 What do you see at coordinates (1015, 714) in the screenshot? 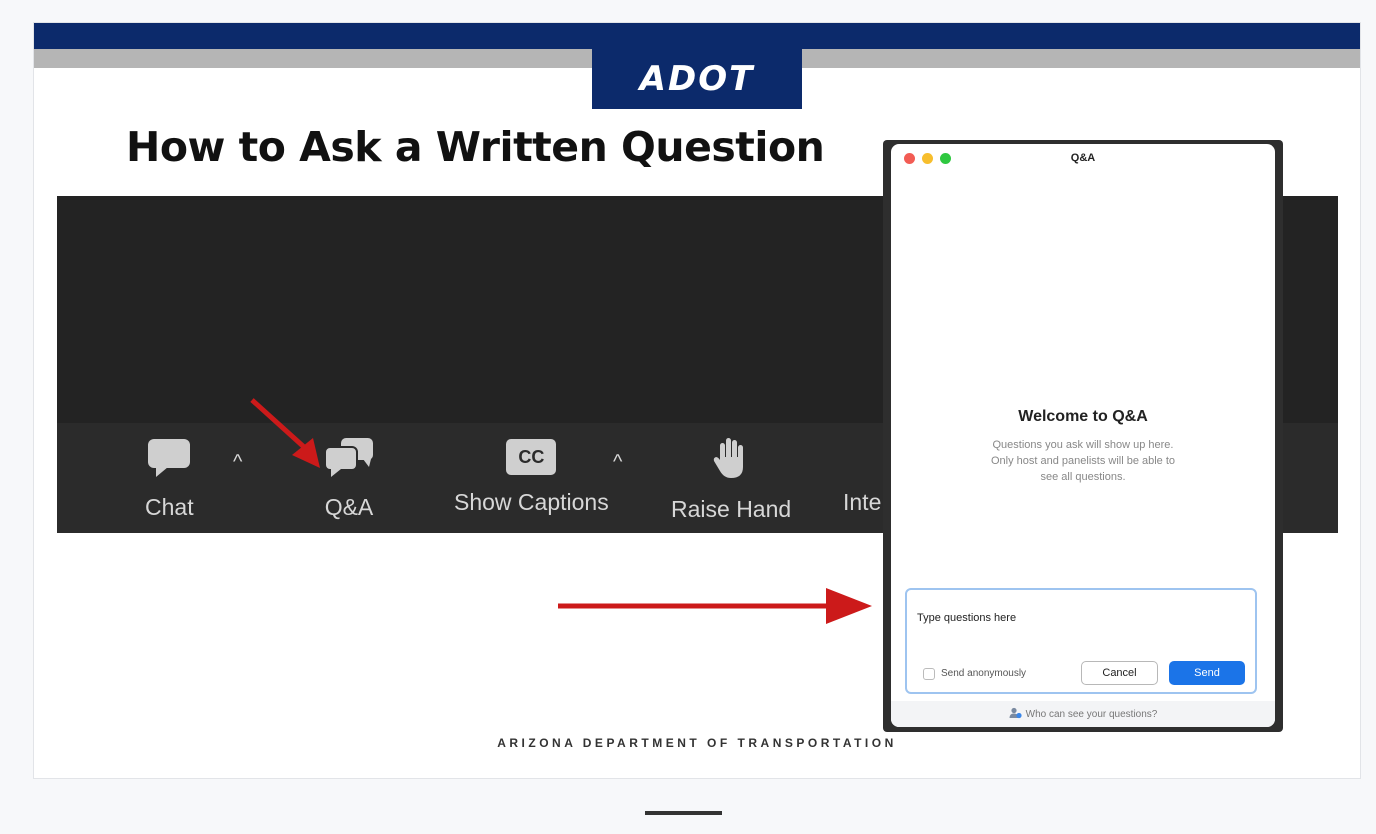
I see `people-icon` at bounding box center [1015, 714].